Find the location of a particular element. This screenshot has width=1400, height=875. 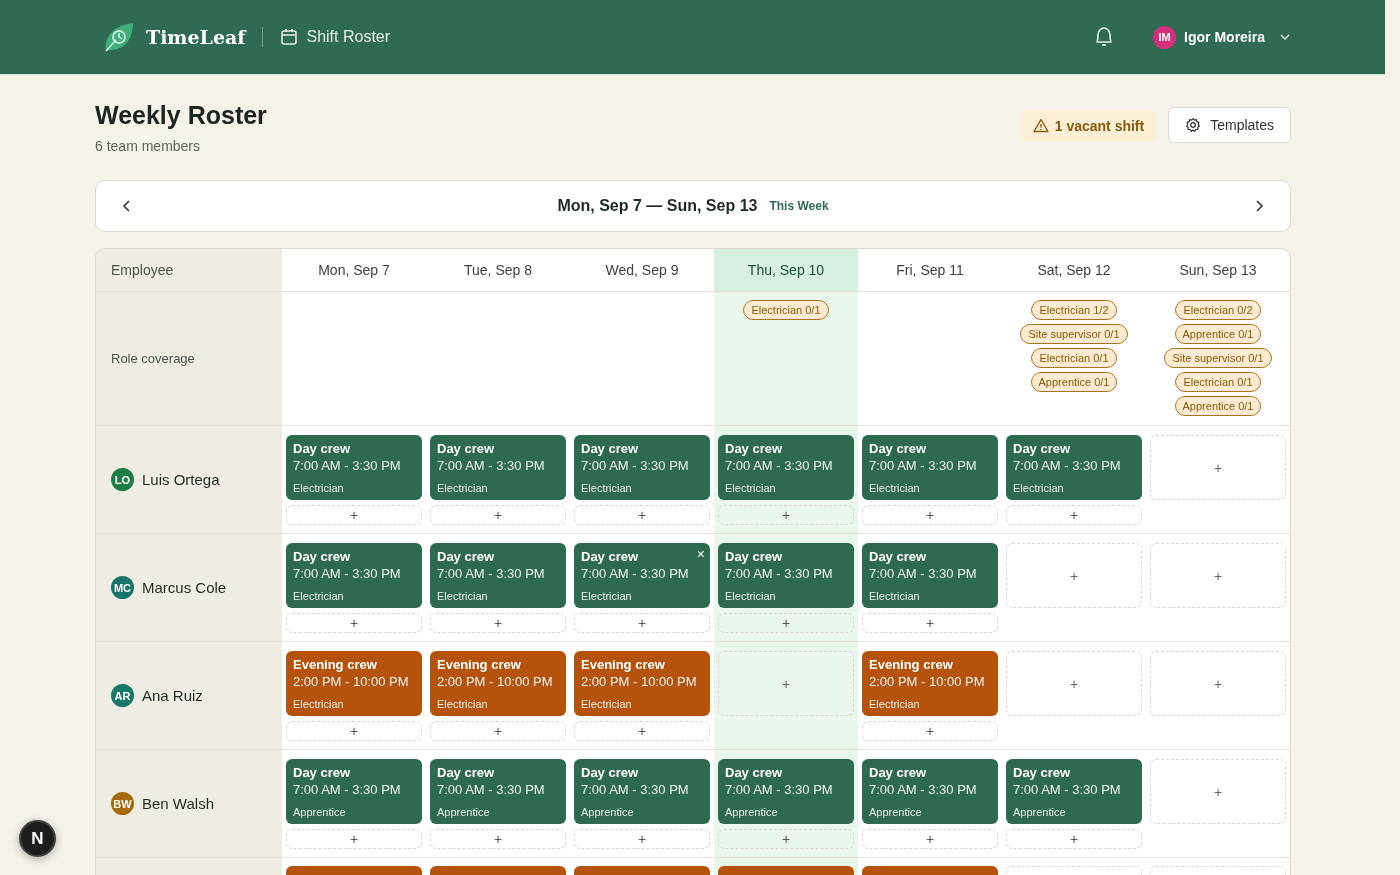

templates-button: Templates is located at coordinates (1229, 125).